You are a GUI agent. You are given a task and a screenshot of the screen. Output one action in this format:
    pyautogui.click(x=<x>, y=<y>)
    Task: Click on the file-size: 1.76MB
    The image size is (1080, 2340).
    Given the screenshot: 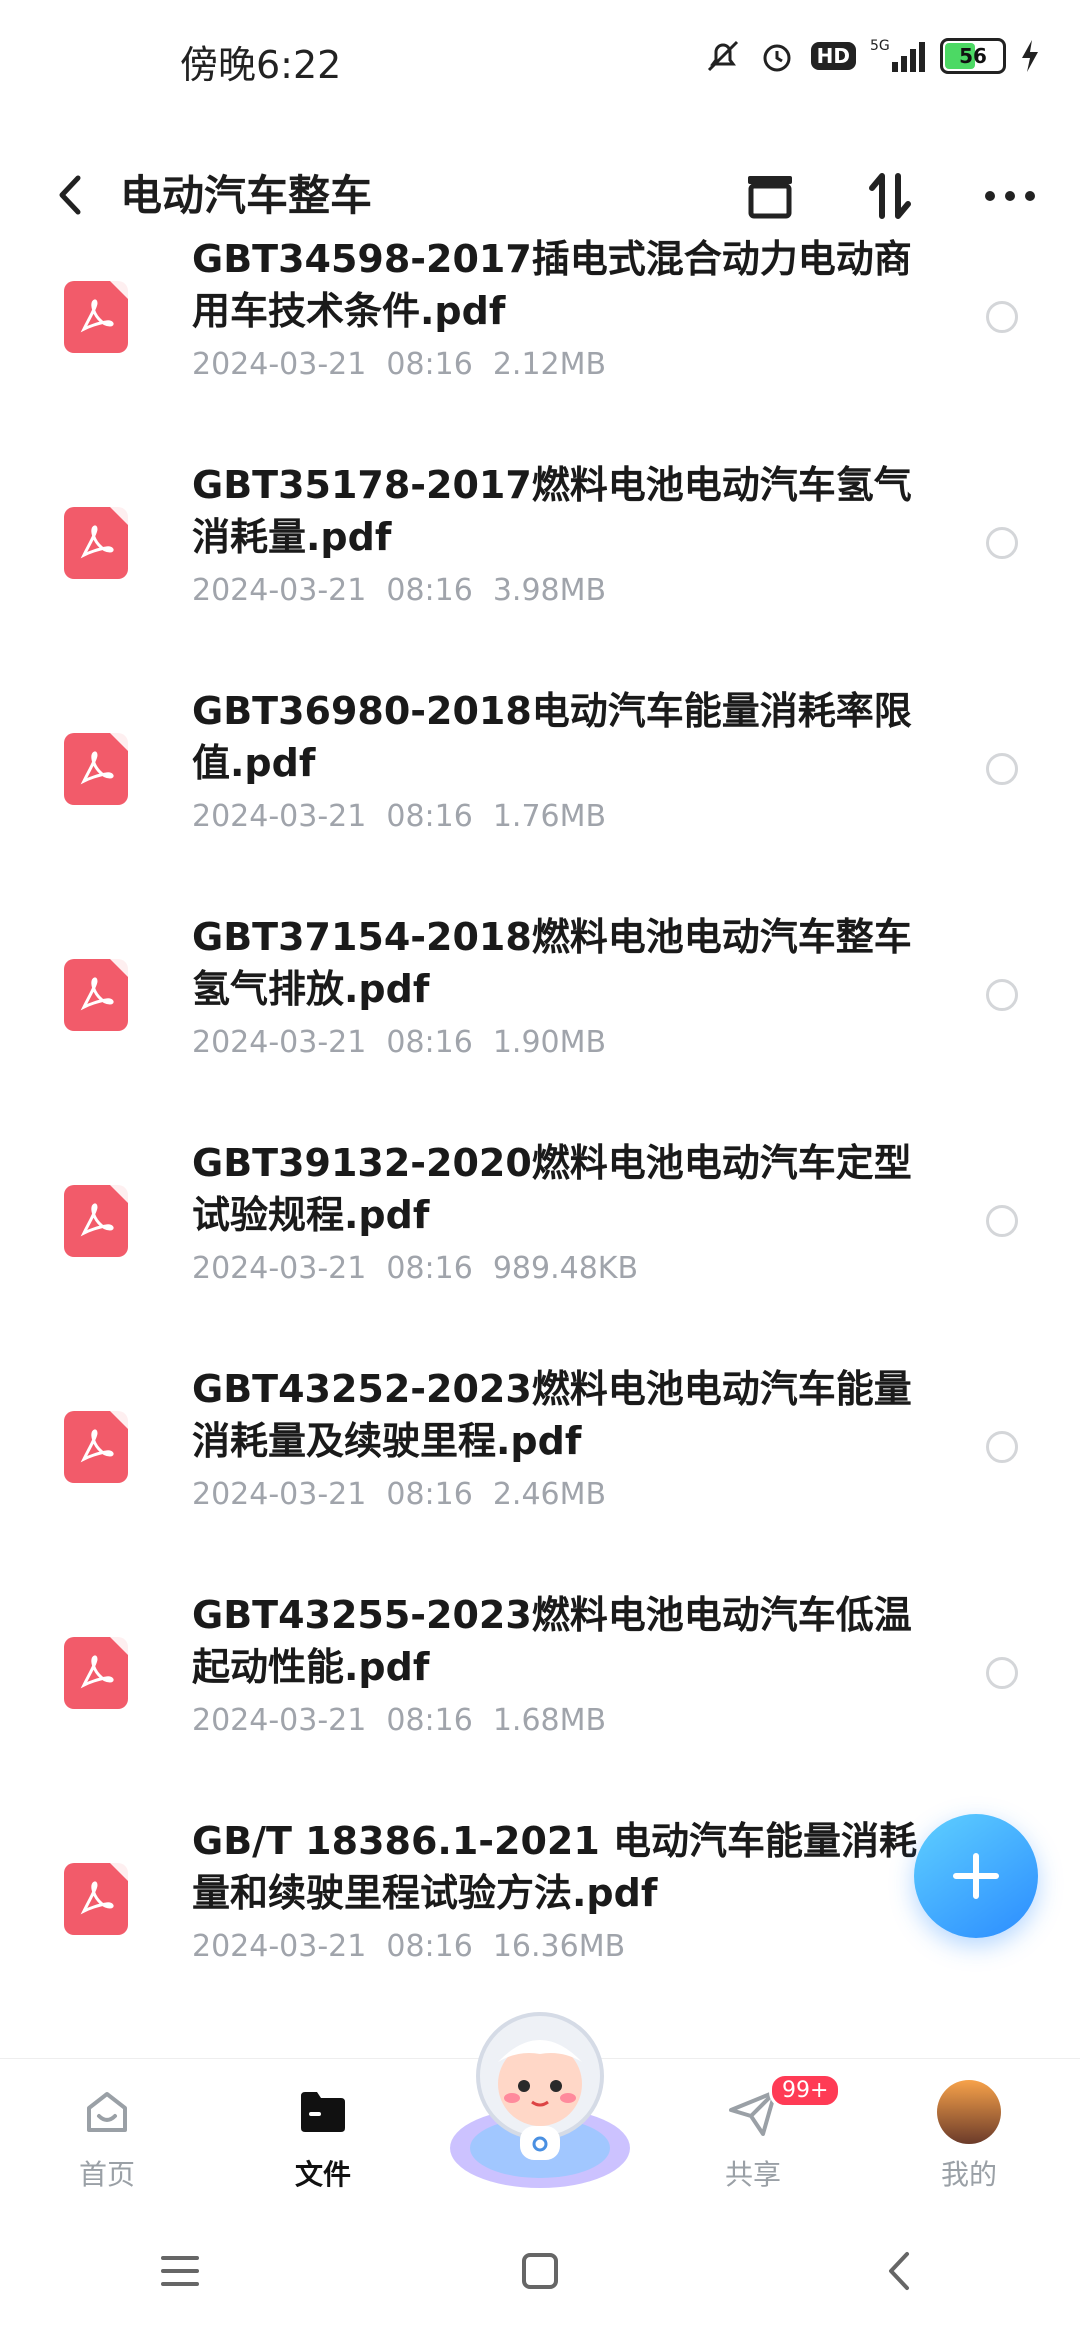 What is the action you would take?
    pyautogui.click(x=549, y=816)
    